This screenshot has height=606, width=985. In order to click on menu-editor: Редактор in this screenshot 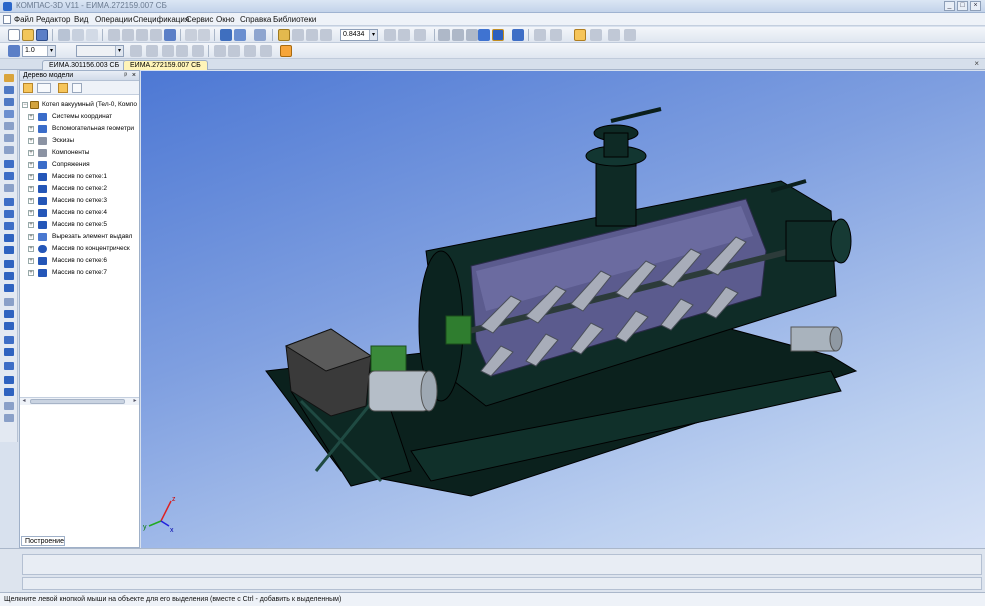, I will do `click(53, 19)`.